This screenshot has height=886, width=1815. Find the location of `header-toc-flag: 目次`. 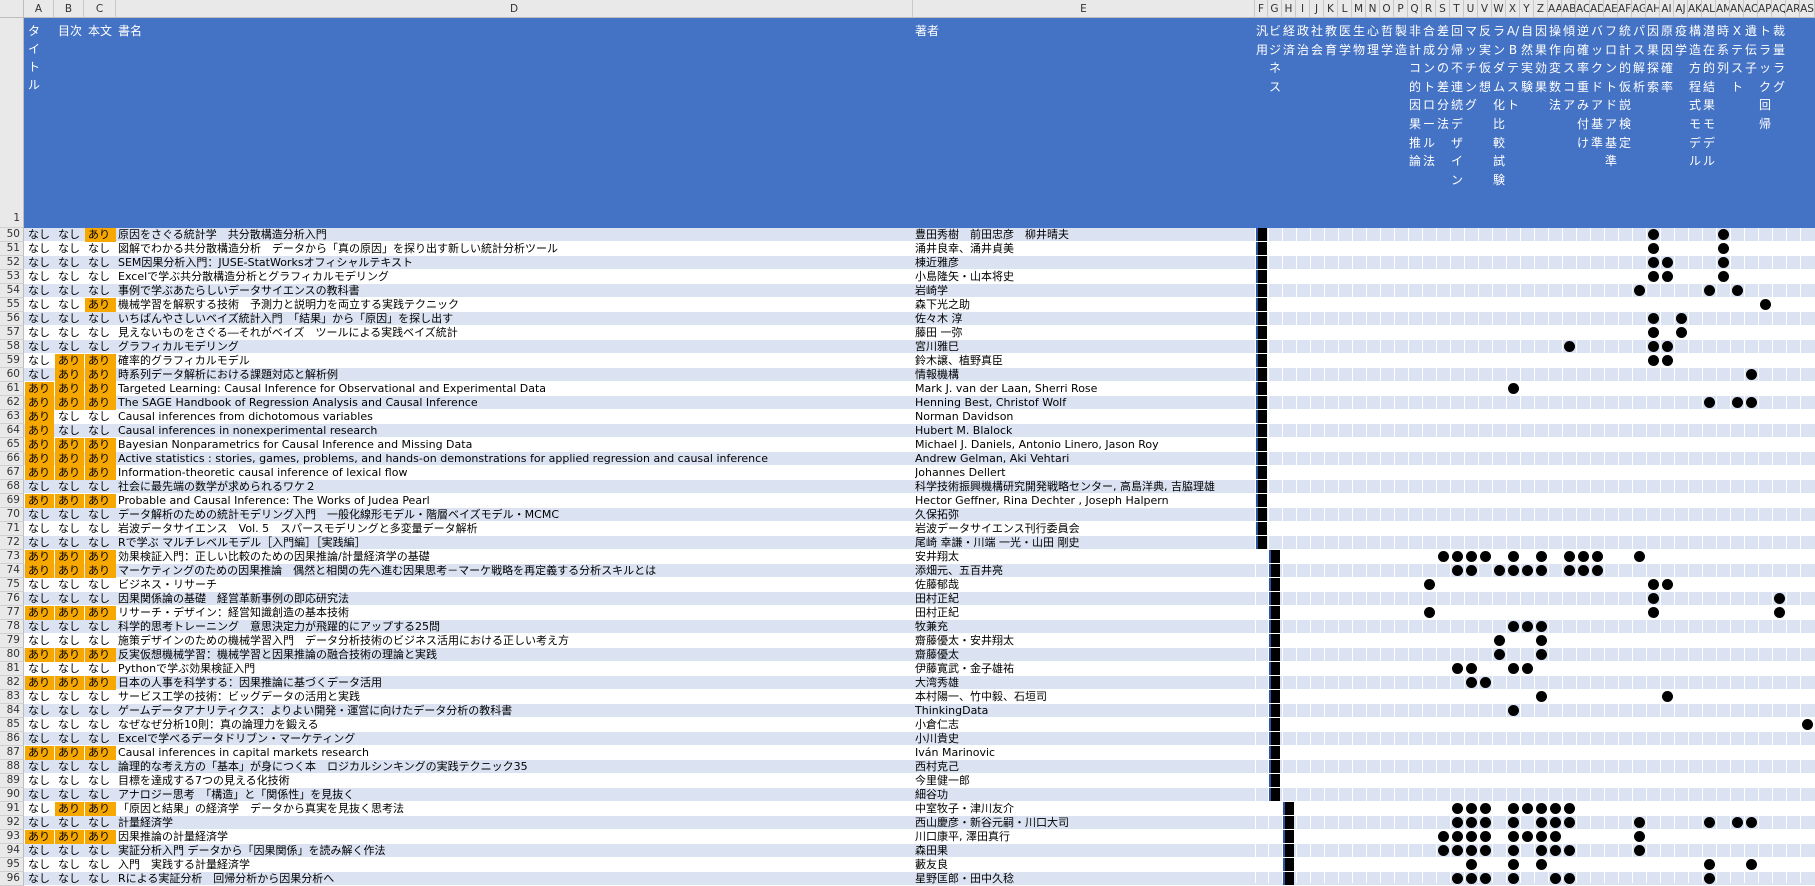

header-toc-flag: 目次 is located at coordinates (70, 31).